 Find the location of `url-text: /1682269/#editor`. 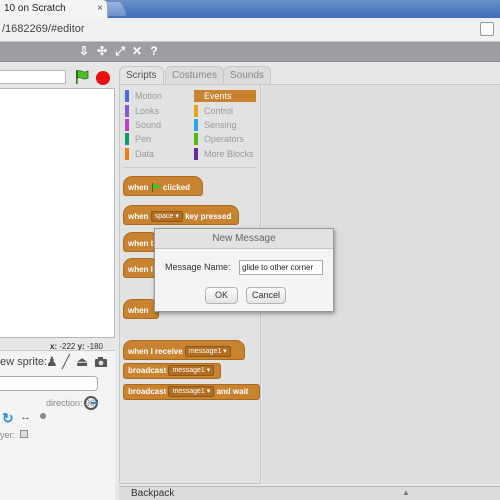

url-text: /1682269/#editor is located at coordinates (43, 29).